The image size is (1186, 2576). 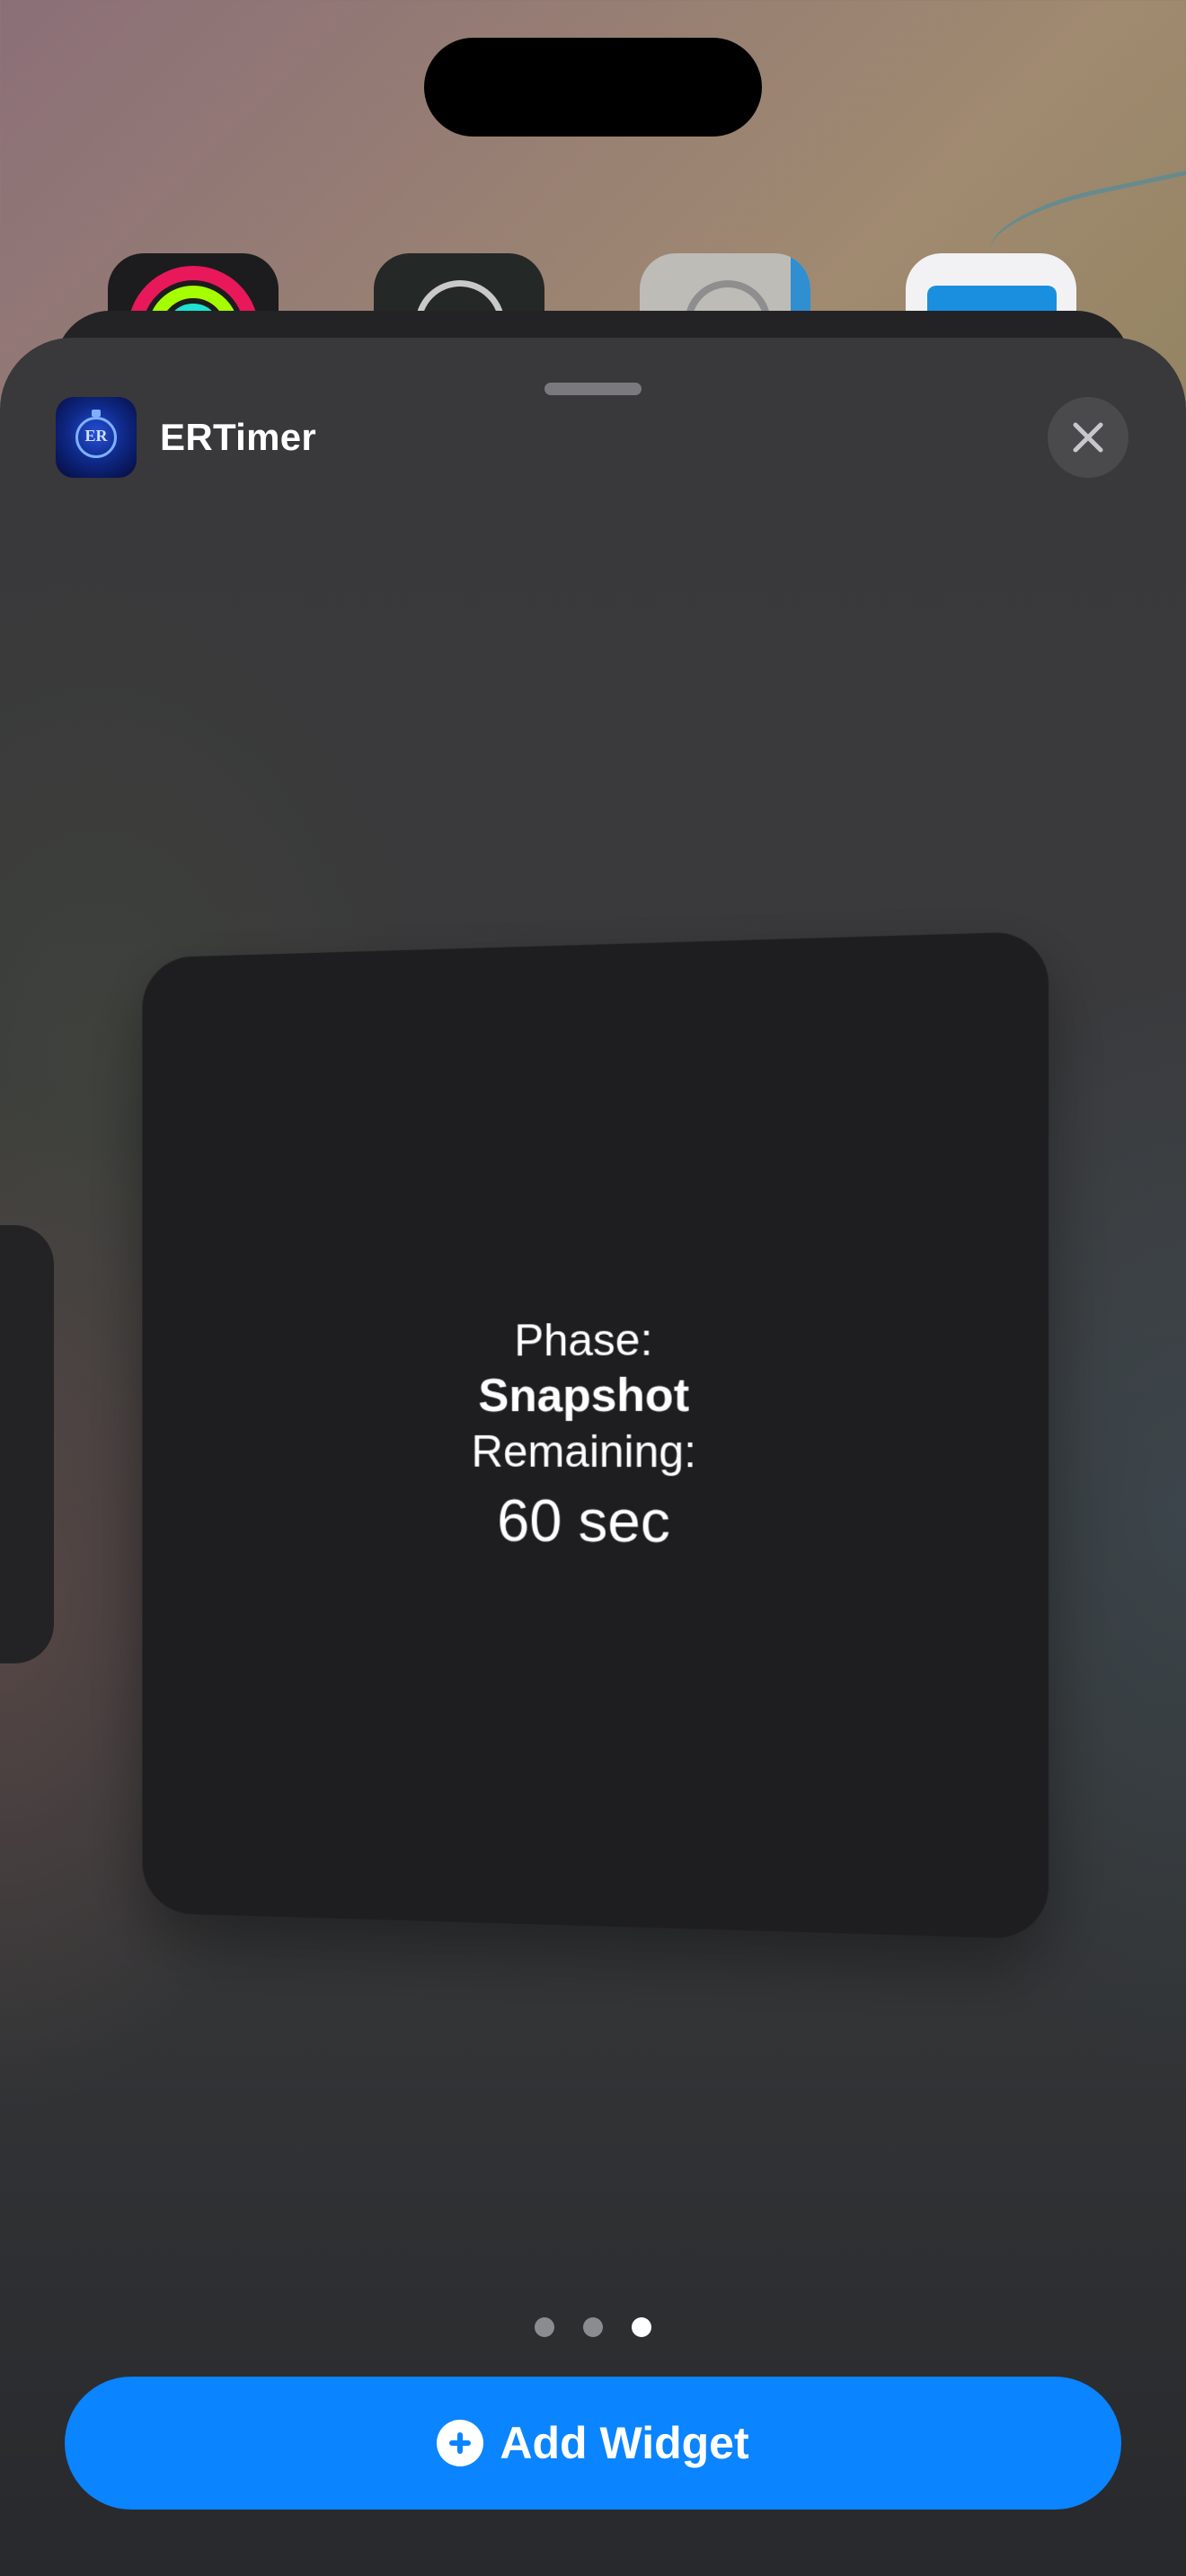 I want to click on close-icon, so click(x=1088, y=437).